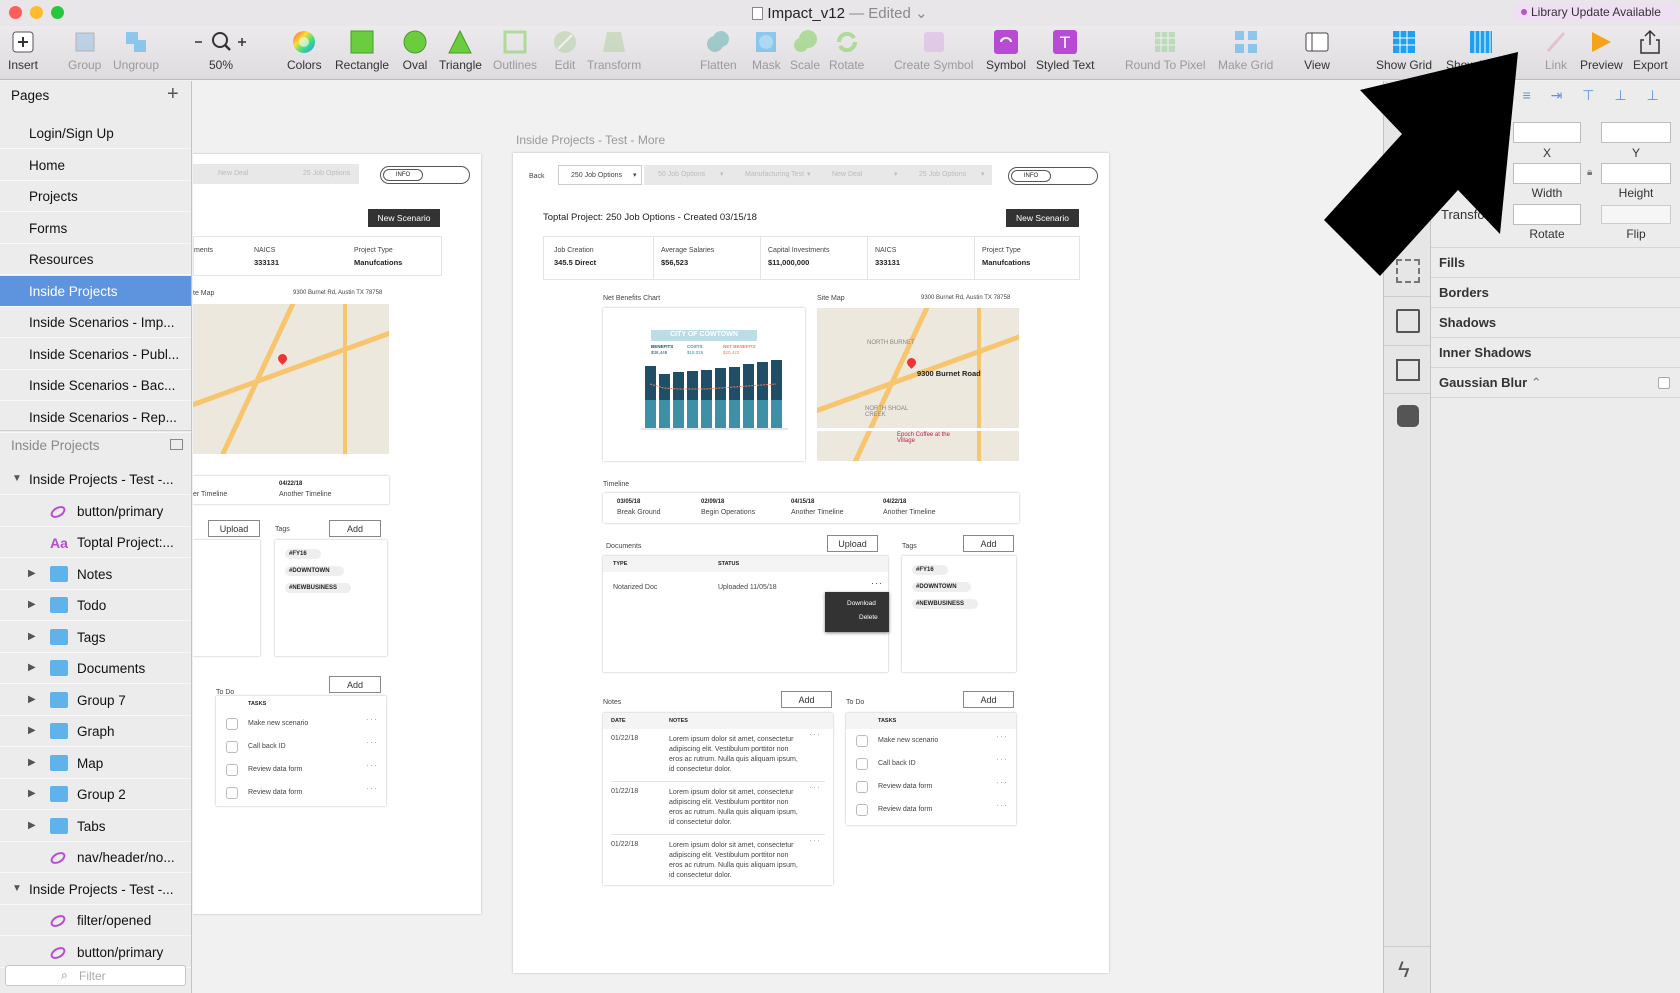 This screenshot has height=993, width=1680. What do you see at coordinates (718, 50) in the screenshot?
I see `flatten-button: Flatten` at bounding box center [718, 50].